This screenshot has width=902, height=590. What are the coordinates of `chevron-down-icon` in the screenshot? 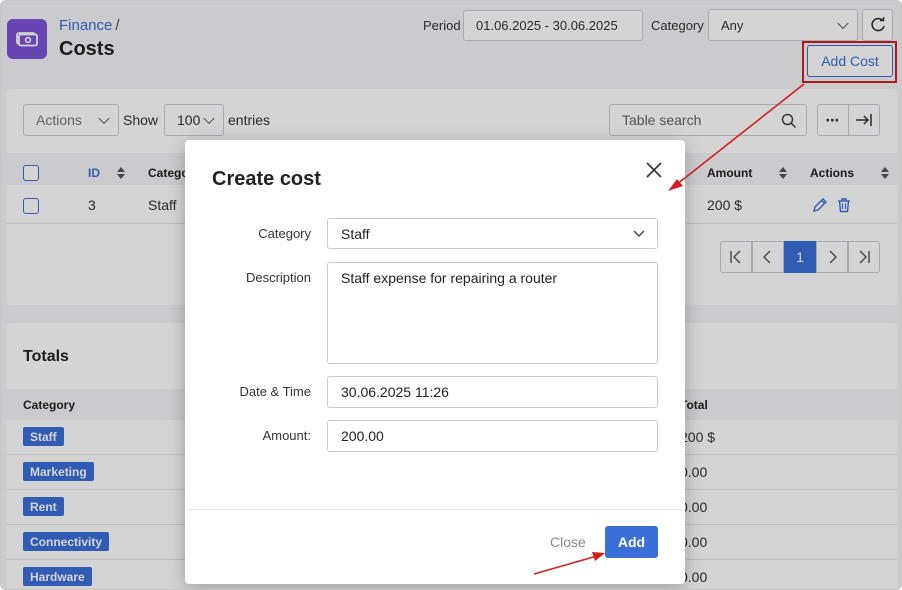 It's located at (639, 233).